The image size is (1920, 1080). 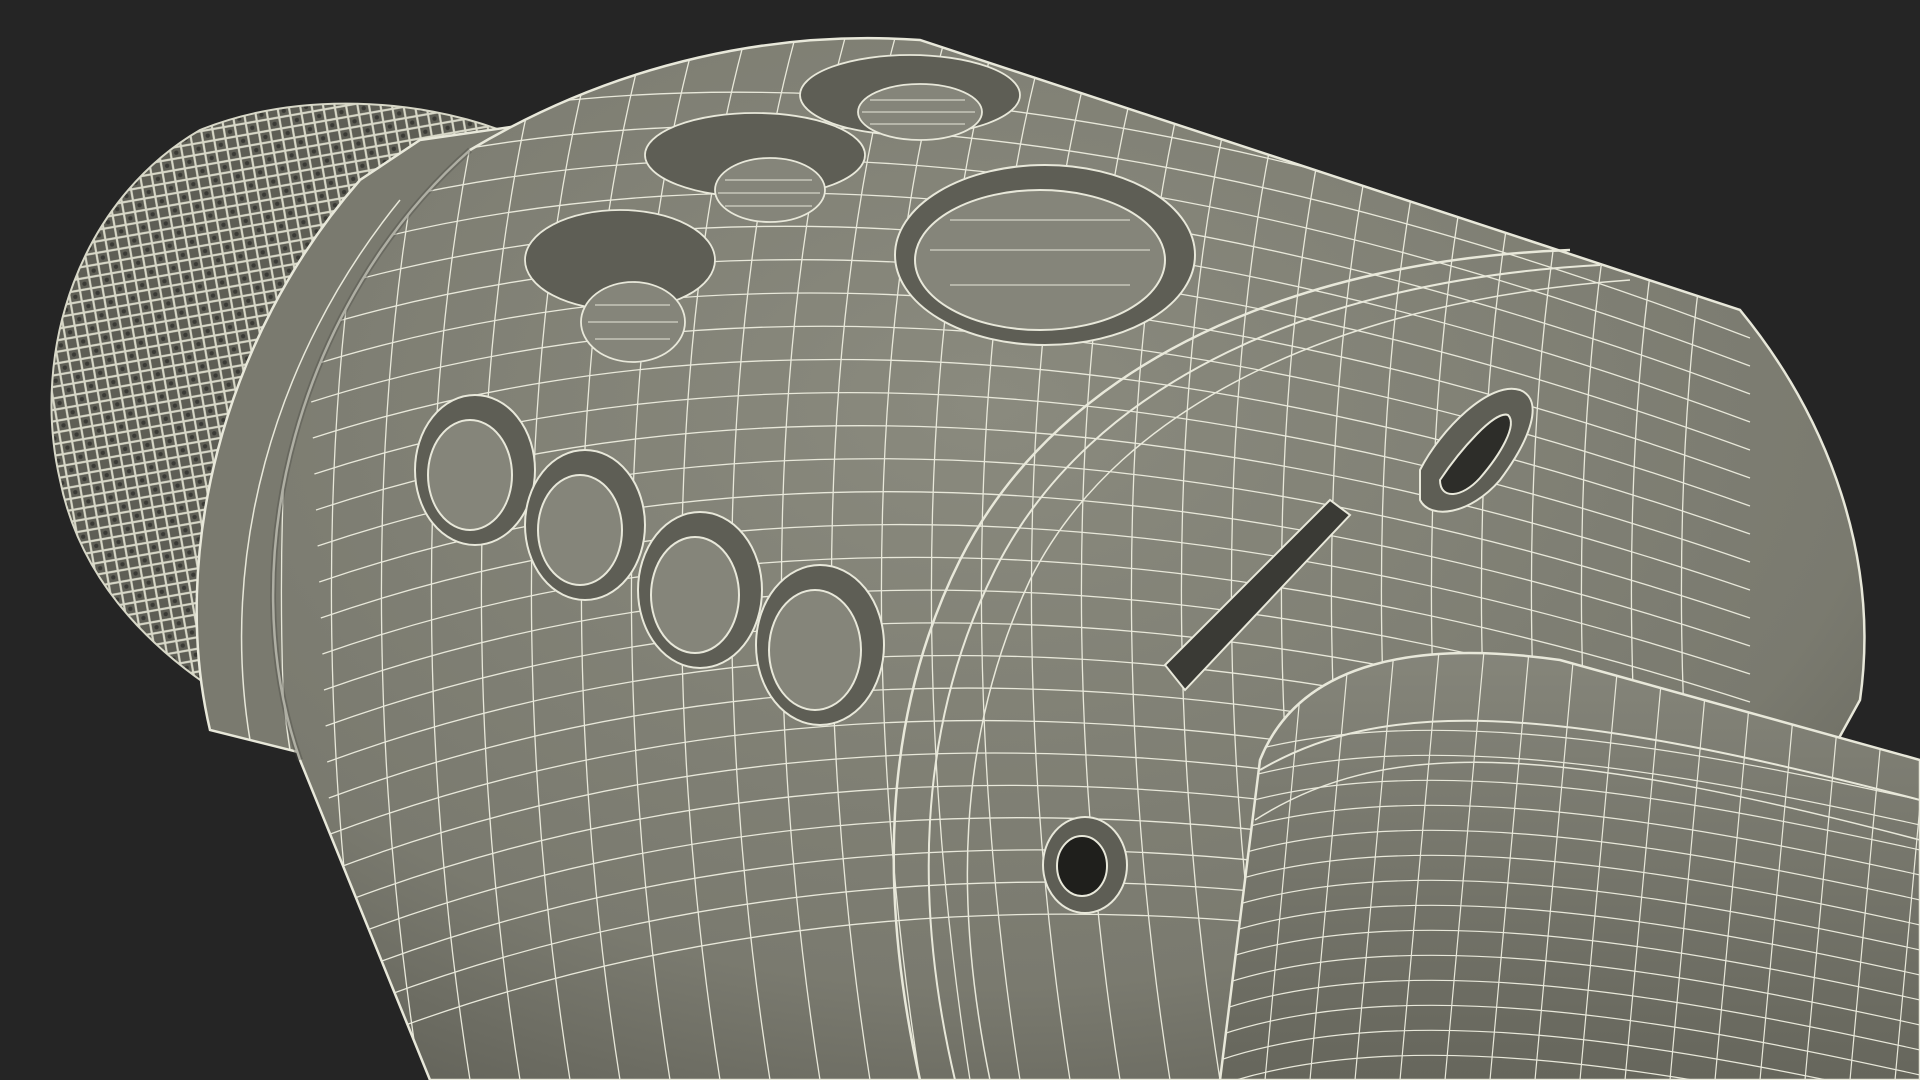 What do you see at coordinates (1085, 865) in the screenshot?
I see `audio-jack` at bounding box center [1085, 865].